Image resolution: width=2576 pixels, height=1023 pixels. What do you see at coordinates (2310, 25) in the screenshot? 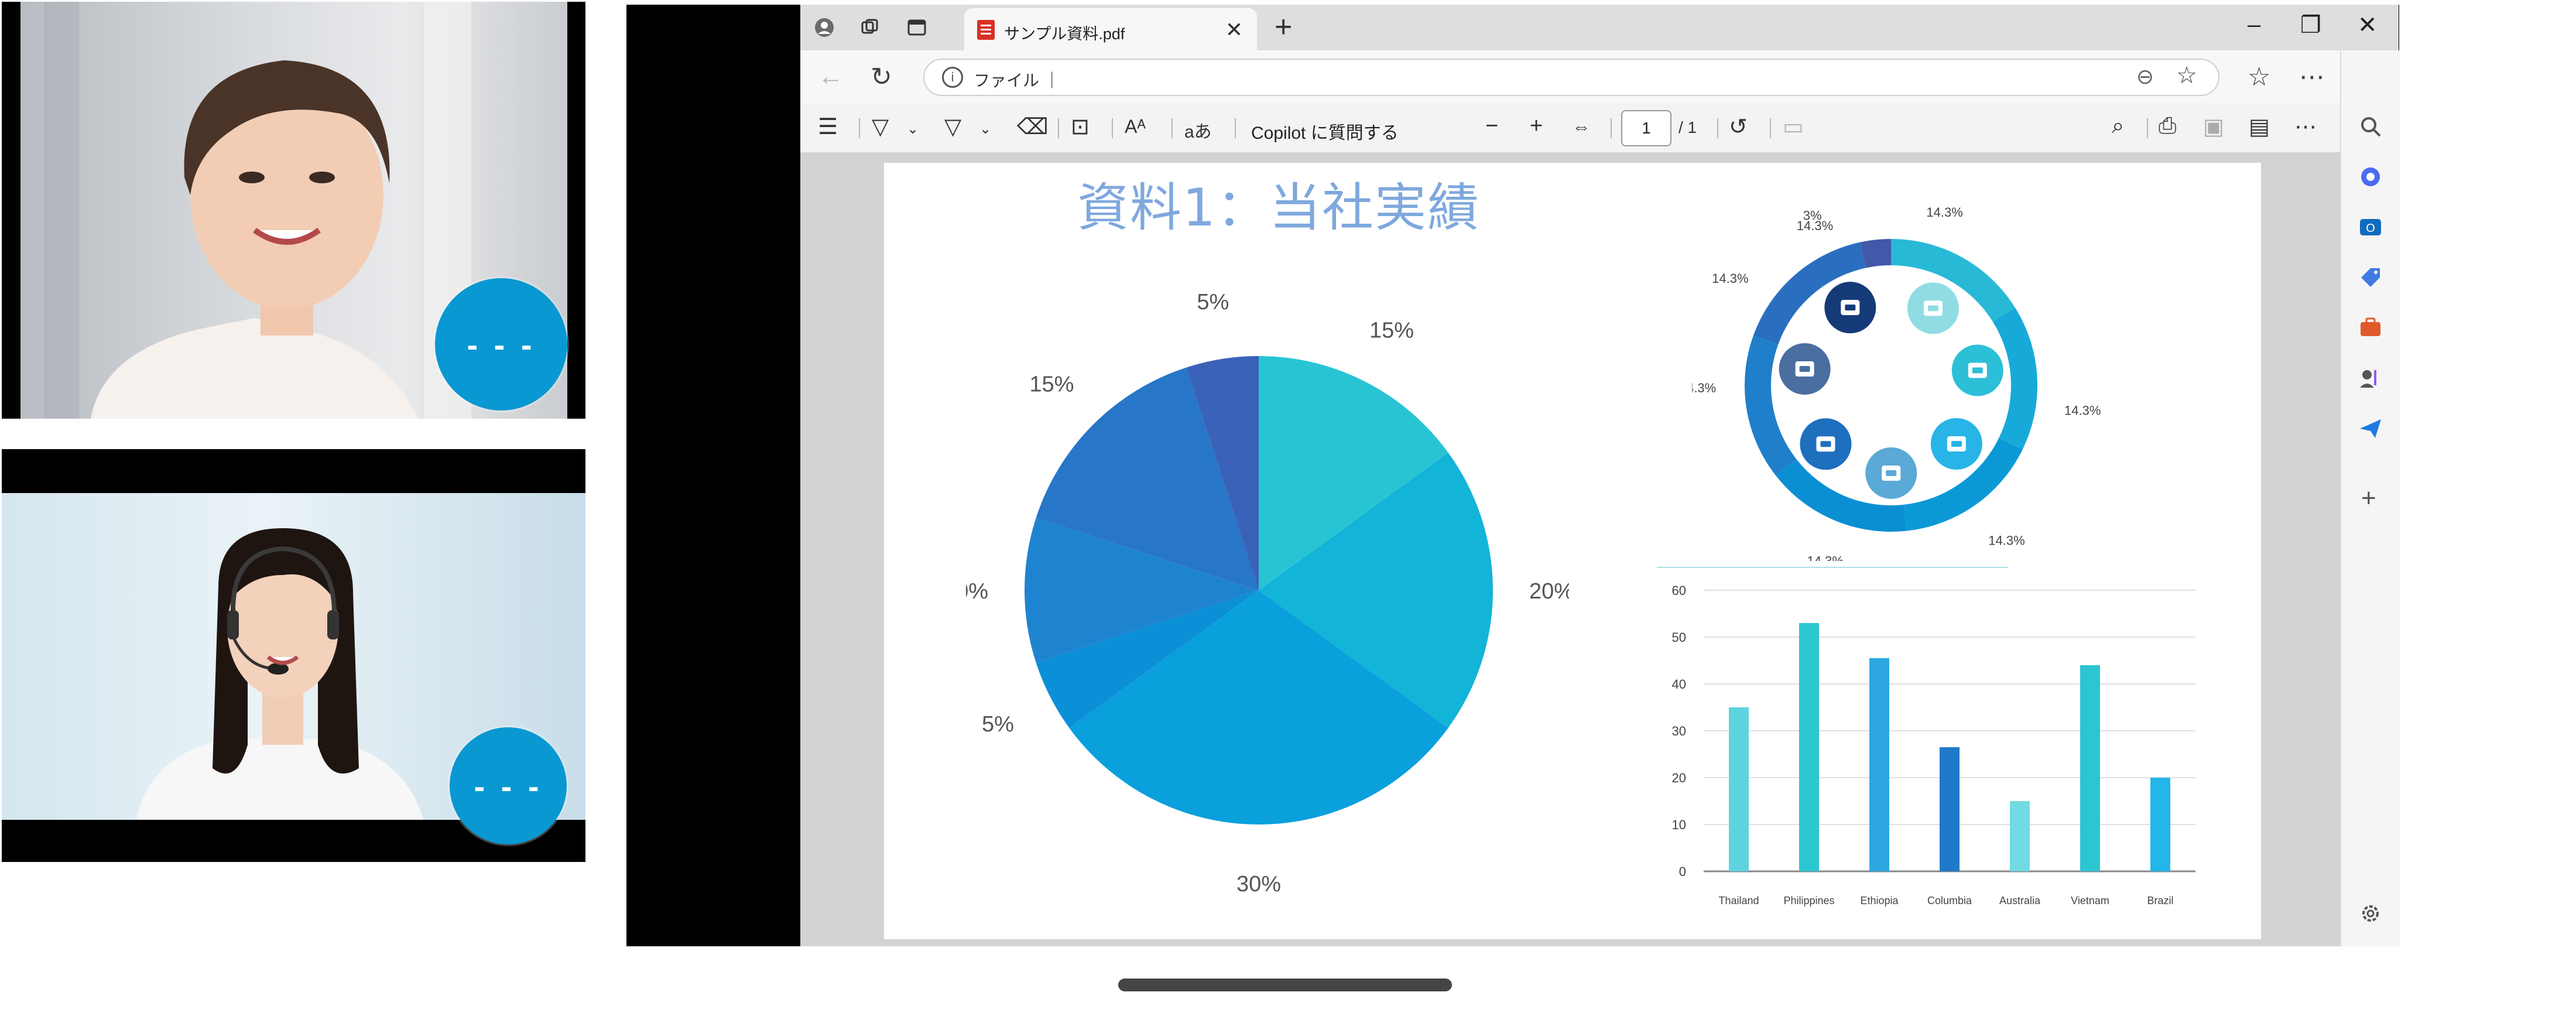
I see `restore-icon: ❐` at bounding box center [2310, 25].